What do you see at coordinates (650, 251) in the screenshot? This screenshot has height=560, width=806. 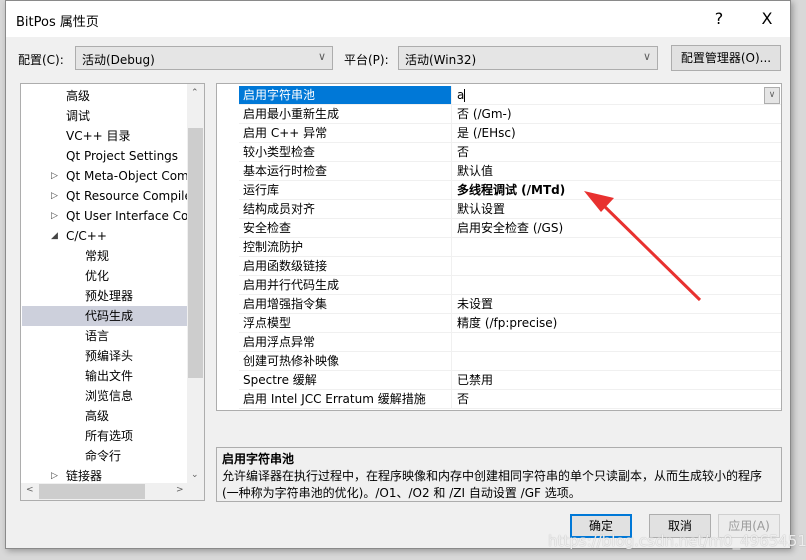 I see `arrow-shaft` at bounding box center [650, 251].